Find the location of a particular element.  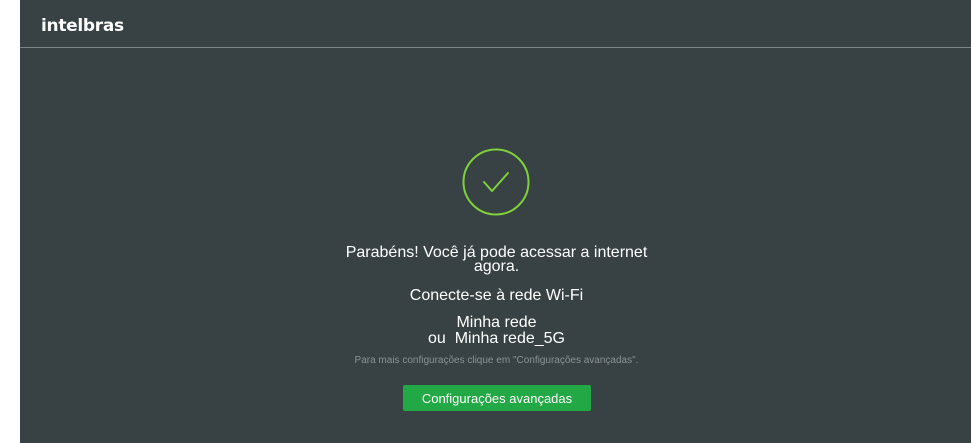

network-name-primary: Minha rede is located at coordinates (496, 322).